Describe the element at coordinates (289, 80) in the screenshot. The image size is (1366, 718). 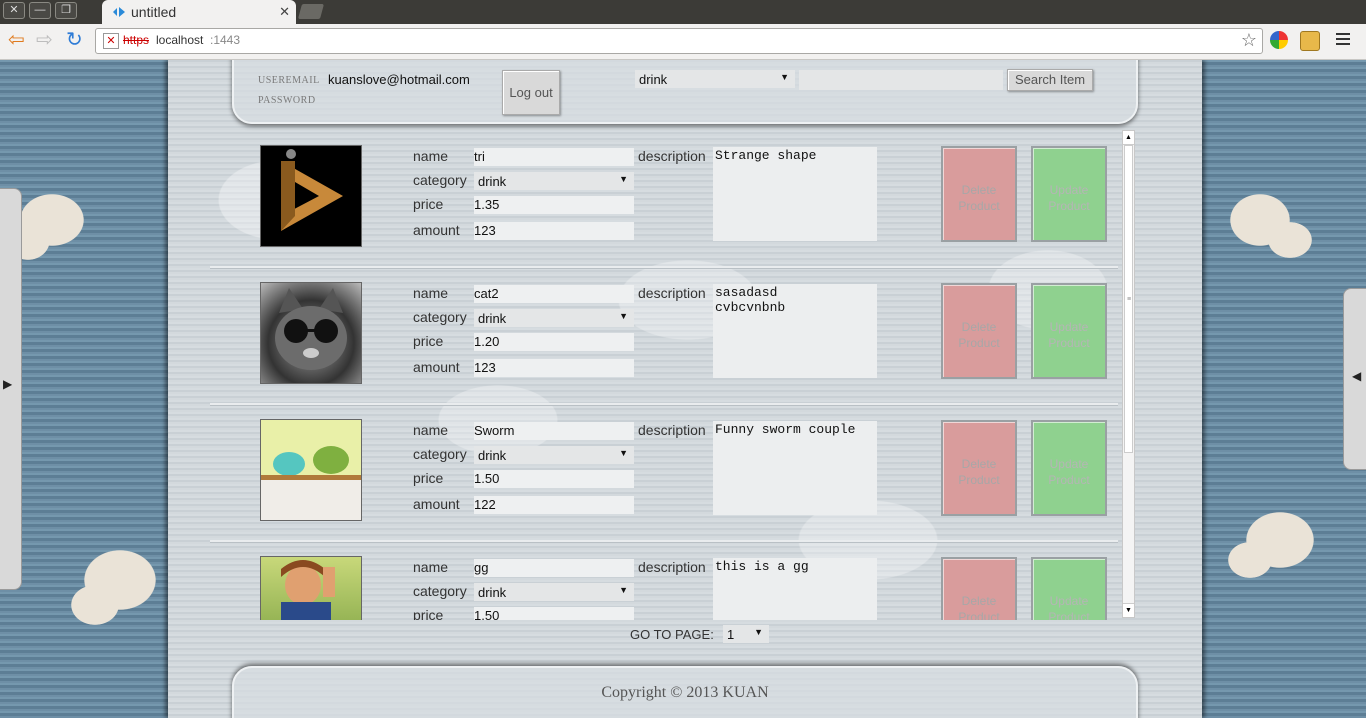
I see `useremail-label: USEREMAIL` at that location.